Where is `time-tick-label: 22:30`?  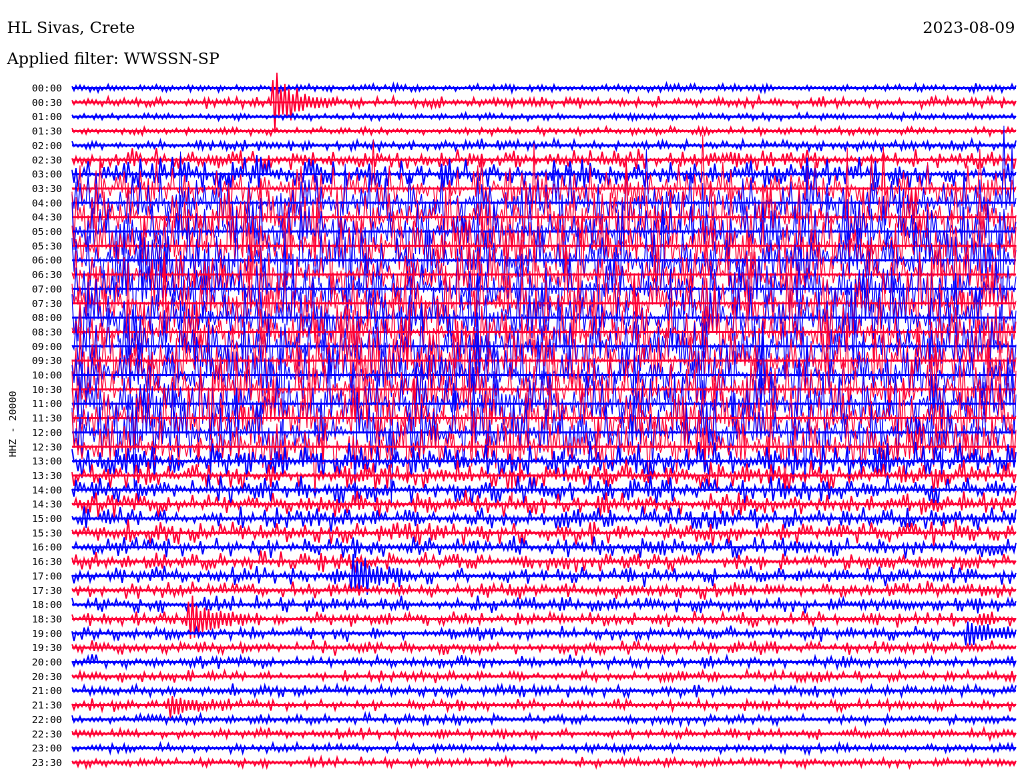 time-tick-label: 22:30 is located at coordinates (47, 734).